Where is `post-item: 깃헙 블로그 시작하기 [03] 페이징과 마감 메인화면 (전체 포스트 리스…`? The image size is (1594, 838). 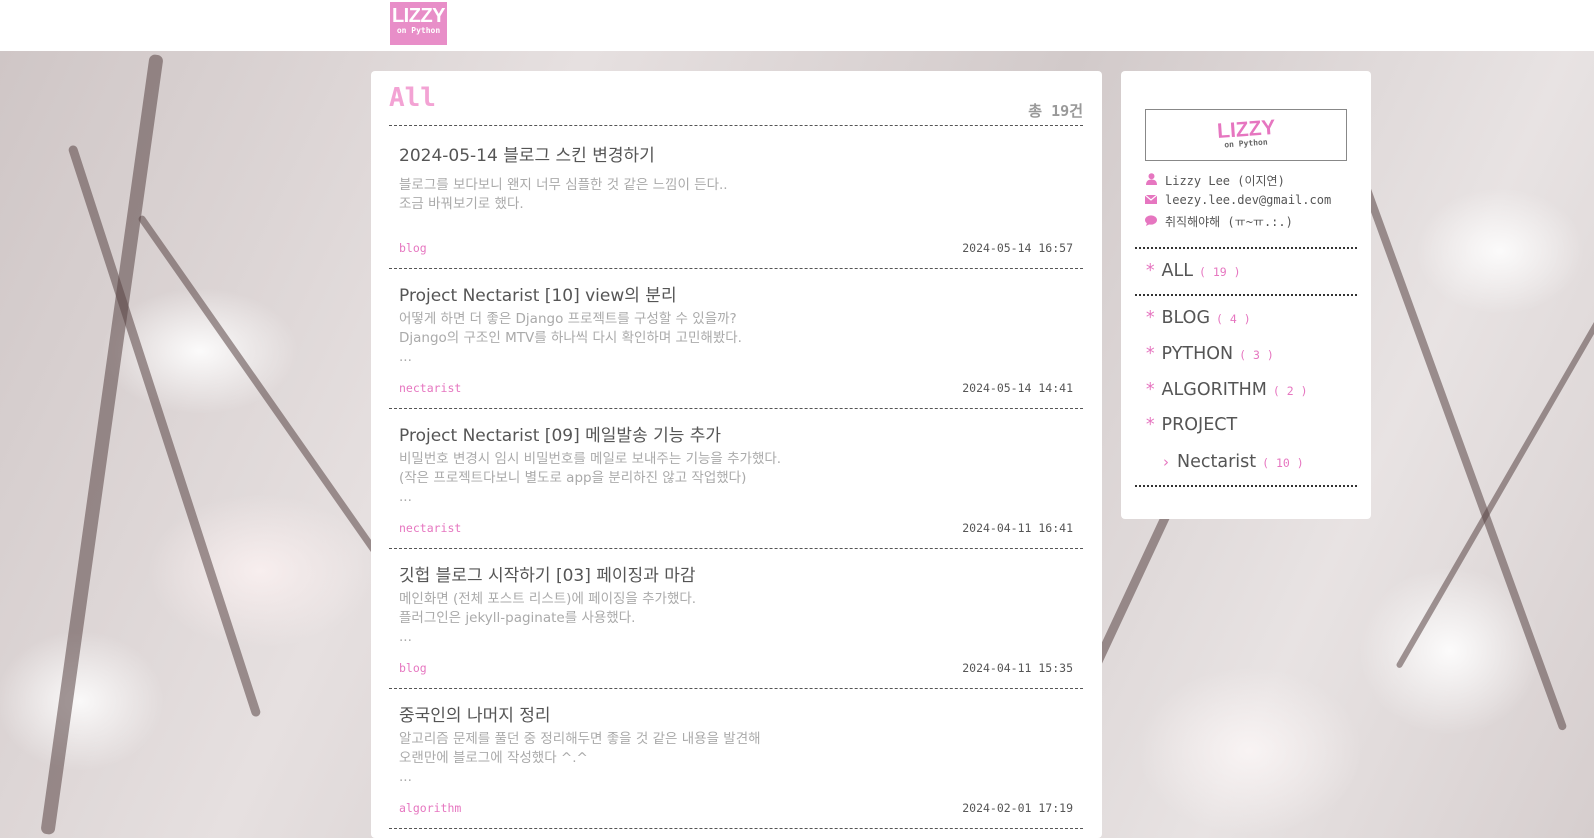
post-item: 깃헙 블로그 시작하기 [03] 페이징과 마감 메인화면 (전체 포스트 리스… is located at coordinates (736, 618).